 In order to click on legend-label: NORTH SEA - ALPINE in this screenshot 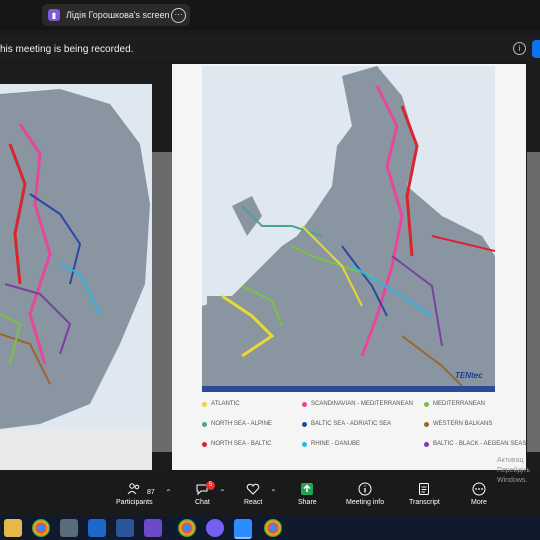, I will do `click(241, 424)`.